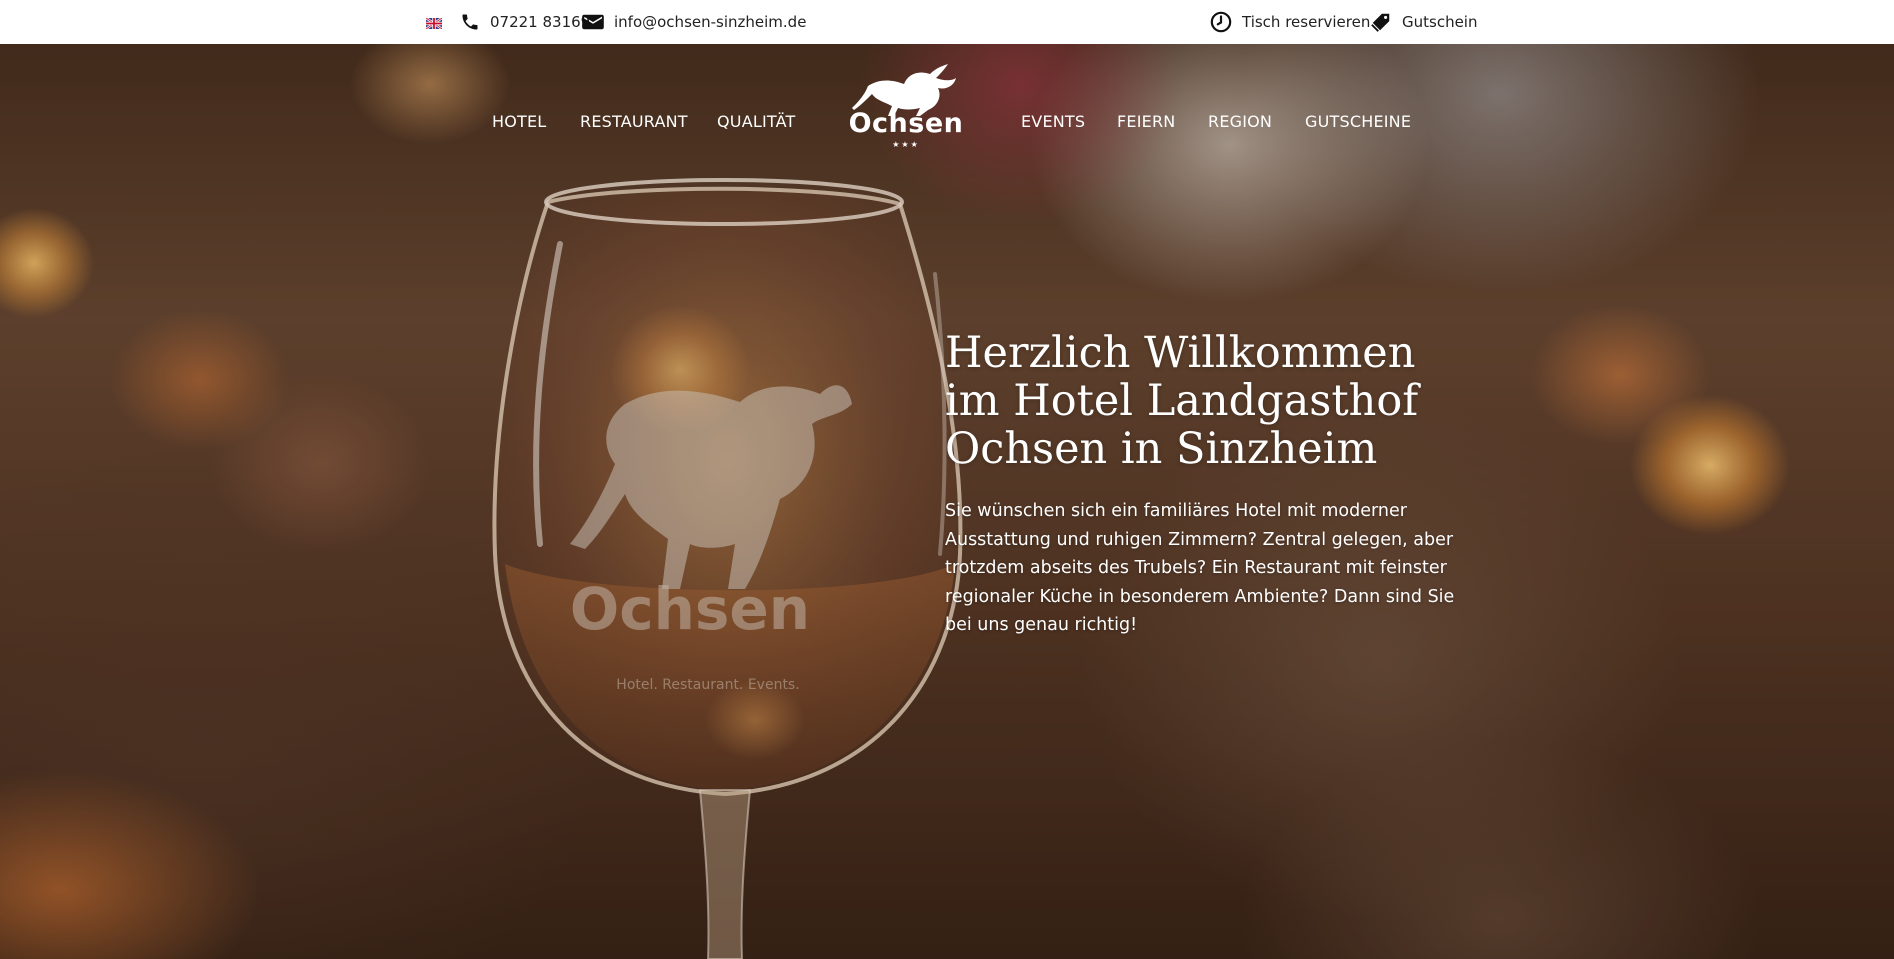 The width and height of the screenshot is (1894, 959). Describe the element at coordinates (1306, 22) in the screenshot. I see `reserve-table-label: Tisch reservieren` at that location.